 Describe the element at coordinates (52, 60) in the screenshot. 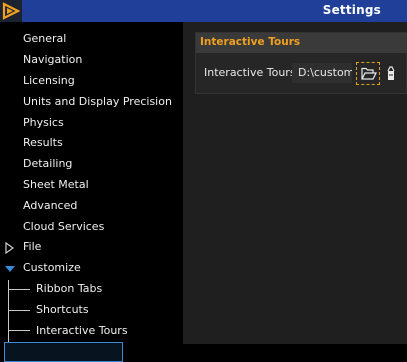

I see `sidebar-item-navigation: Navigation` at that location.